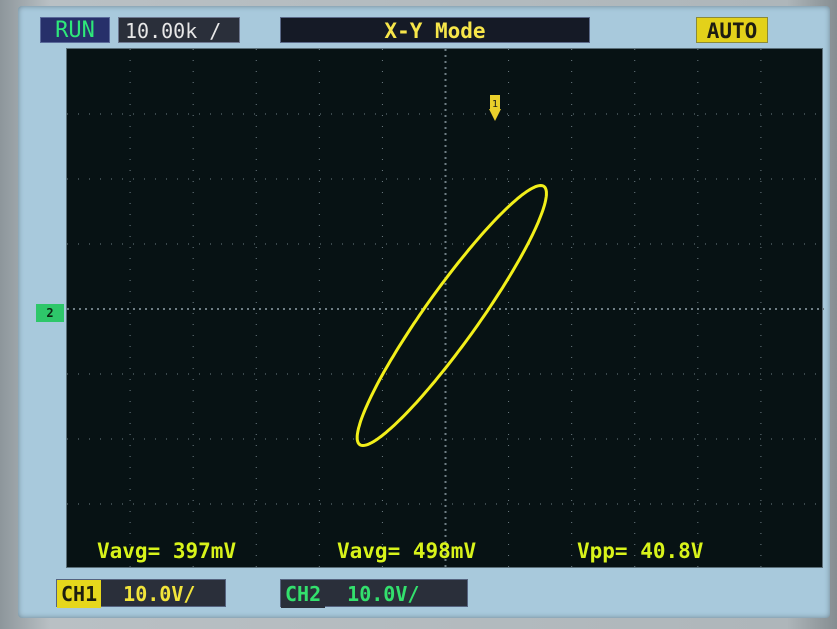 The image size is (837, 629). Describe the element at coordinates (75, 30) in the screenshot. I see `run-status: RUN` at that location.